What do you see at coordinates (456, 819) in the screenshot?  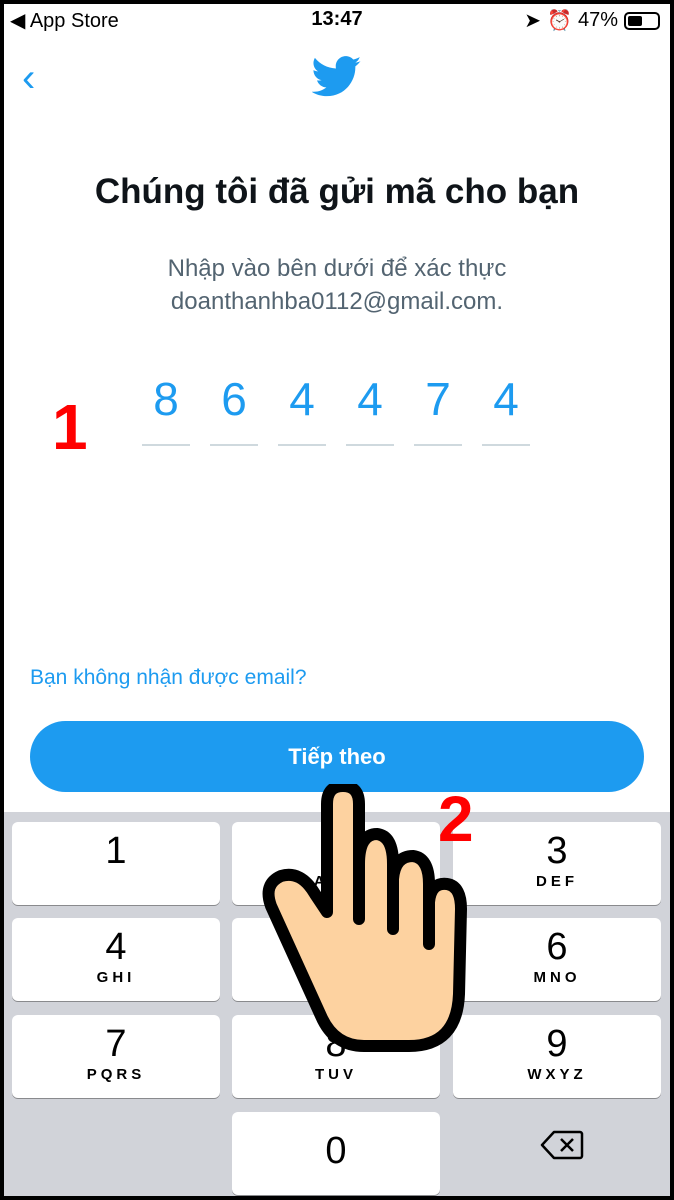 I see `annotation-2: 2` at bounding box center [456, 819].